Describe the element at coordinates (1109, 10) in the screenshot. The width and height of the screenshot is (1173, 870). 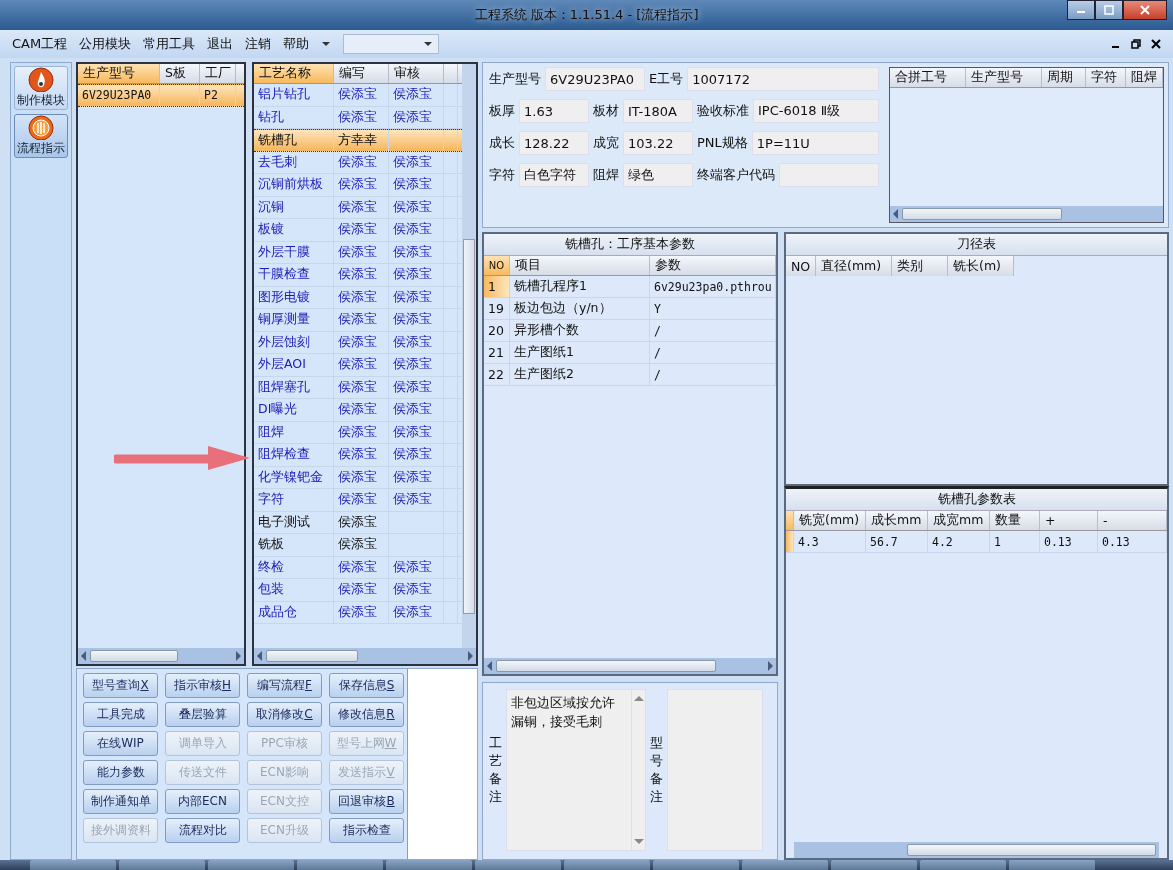
I see `maximize-button` at that location.